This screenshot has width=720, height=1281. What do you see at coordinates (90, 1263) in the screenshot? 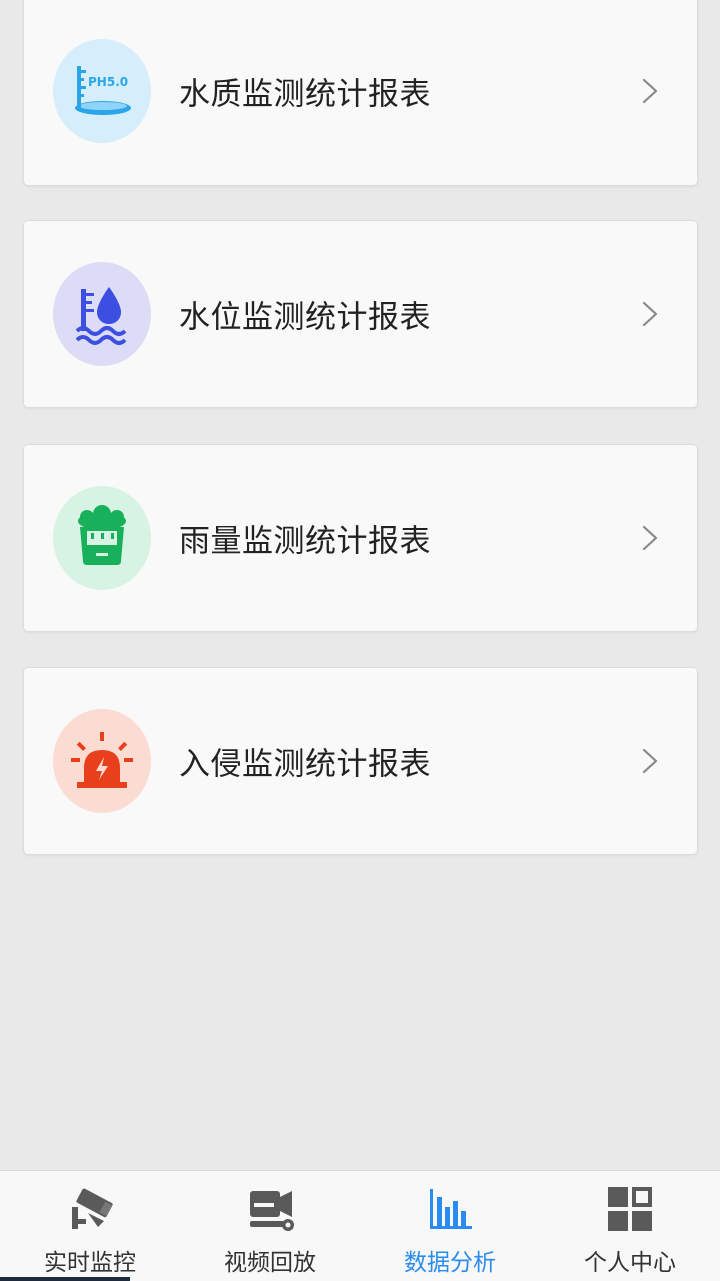
I see `tab-label: 实时监控` at bounding box center [90, 1263].